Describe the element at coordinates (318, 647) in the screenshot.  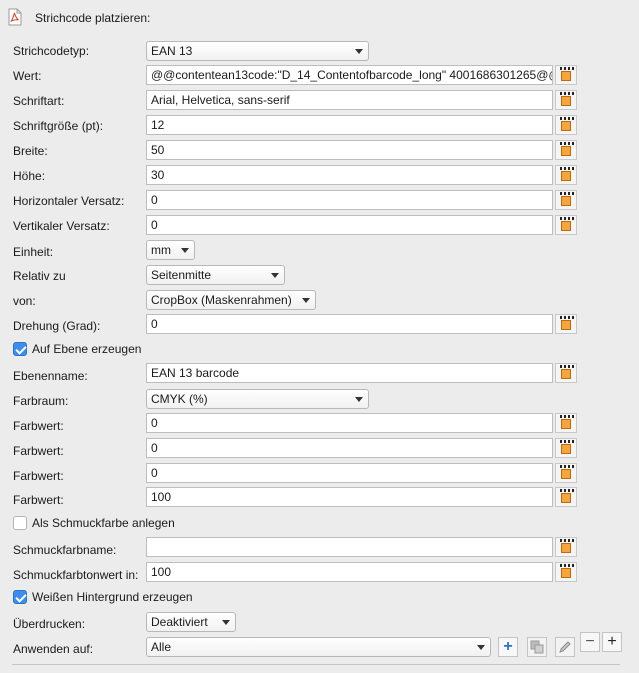
I see `apply-to-select: Alle` at that location.